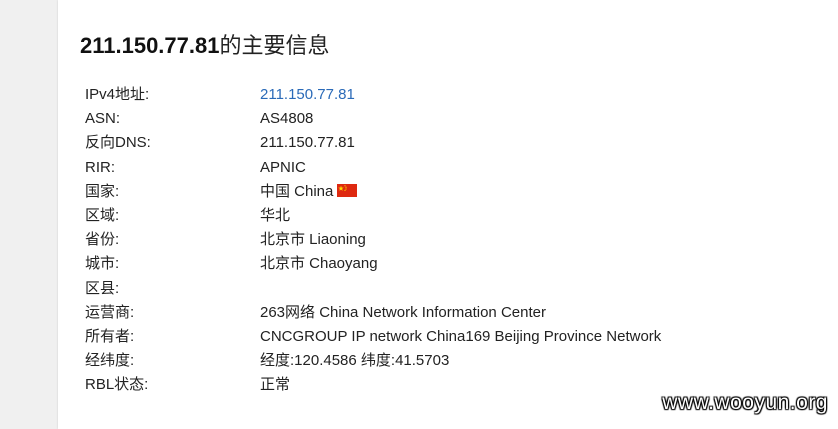 The width and height of the screenshot is (838, 429). What do you see at coordinates (118, 143) in the screenshot?
I see `label-reverse-dns: 反向DNS:` at bounding box center [118, 143].